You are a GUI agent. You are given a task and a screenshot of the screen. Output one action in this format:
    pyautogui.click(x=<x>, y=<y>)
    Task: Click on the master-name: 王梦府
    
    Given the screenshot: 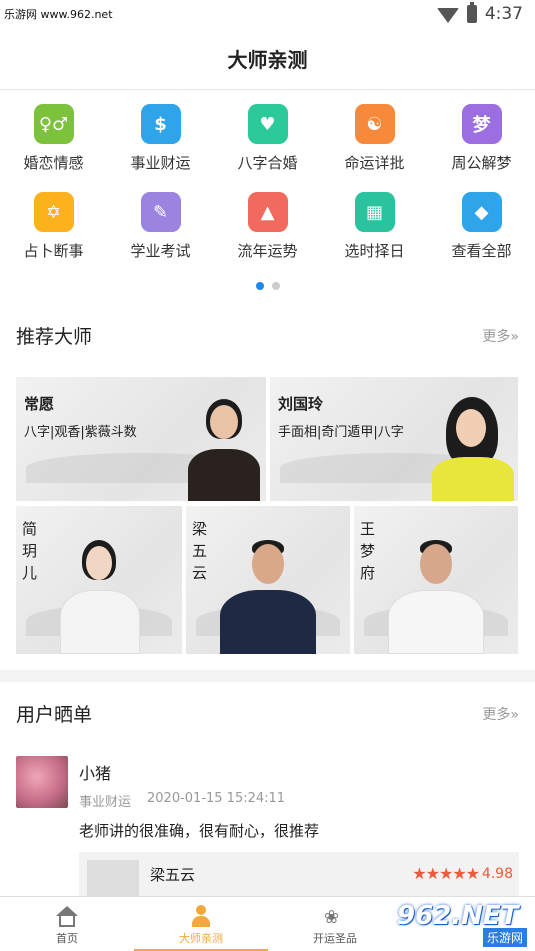 What is the action you would take?
    pyautogui.click(x=368, y=551)
    